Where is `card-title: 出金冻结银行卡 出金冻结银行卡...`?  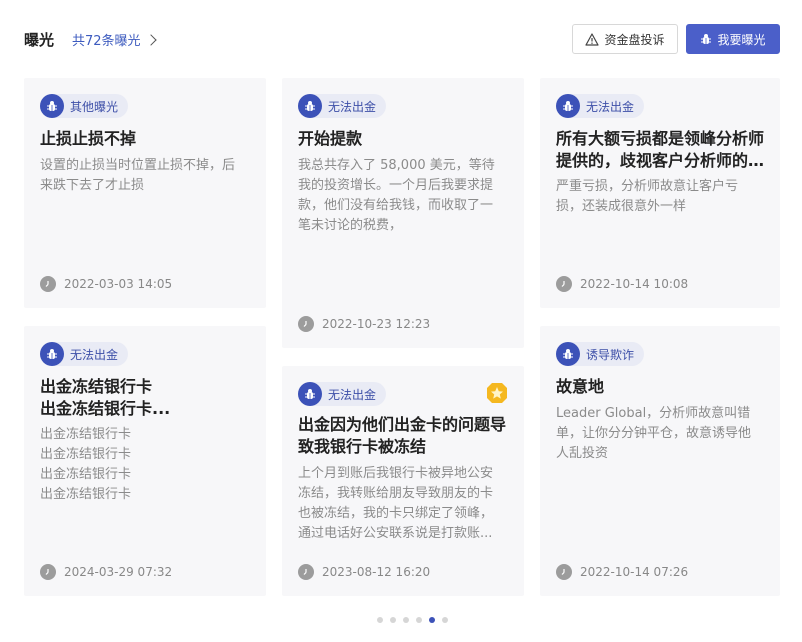
card-title: 出金冻结银行卡 出金冻结银行卡... is located at coordinates (146, 398).